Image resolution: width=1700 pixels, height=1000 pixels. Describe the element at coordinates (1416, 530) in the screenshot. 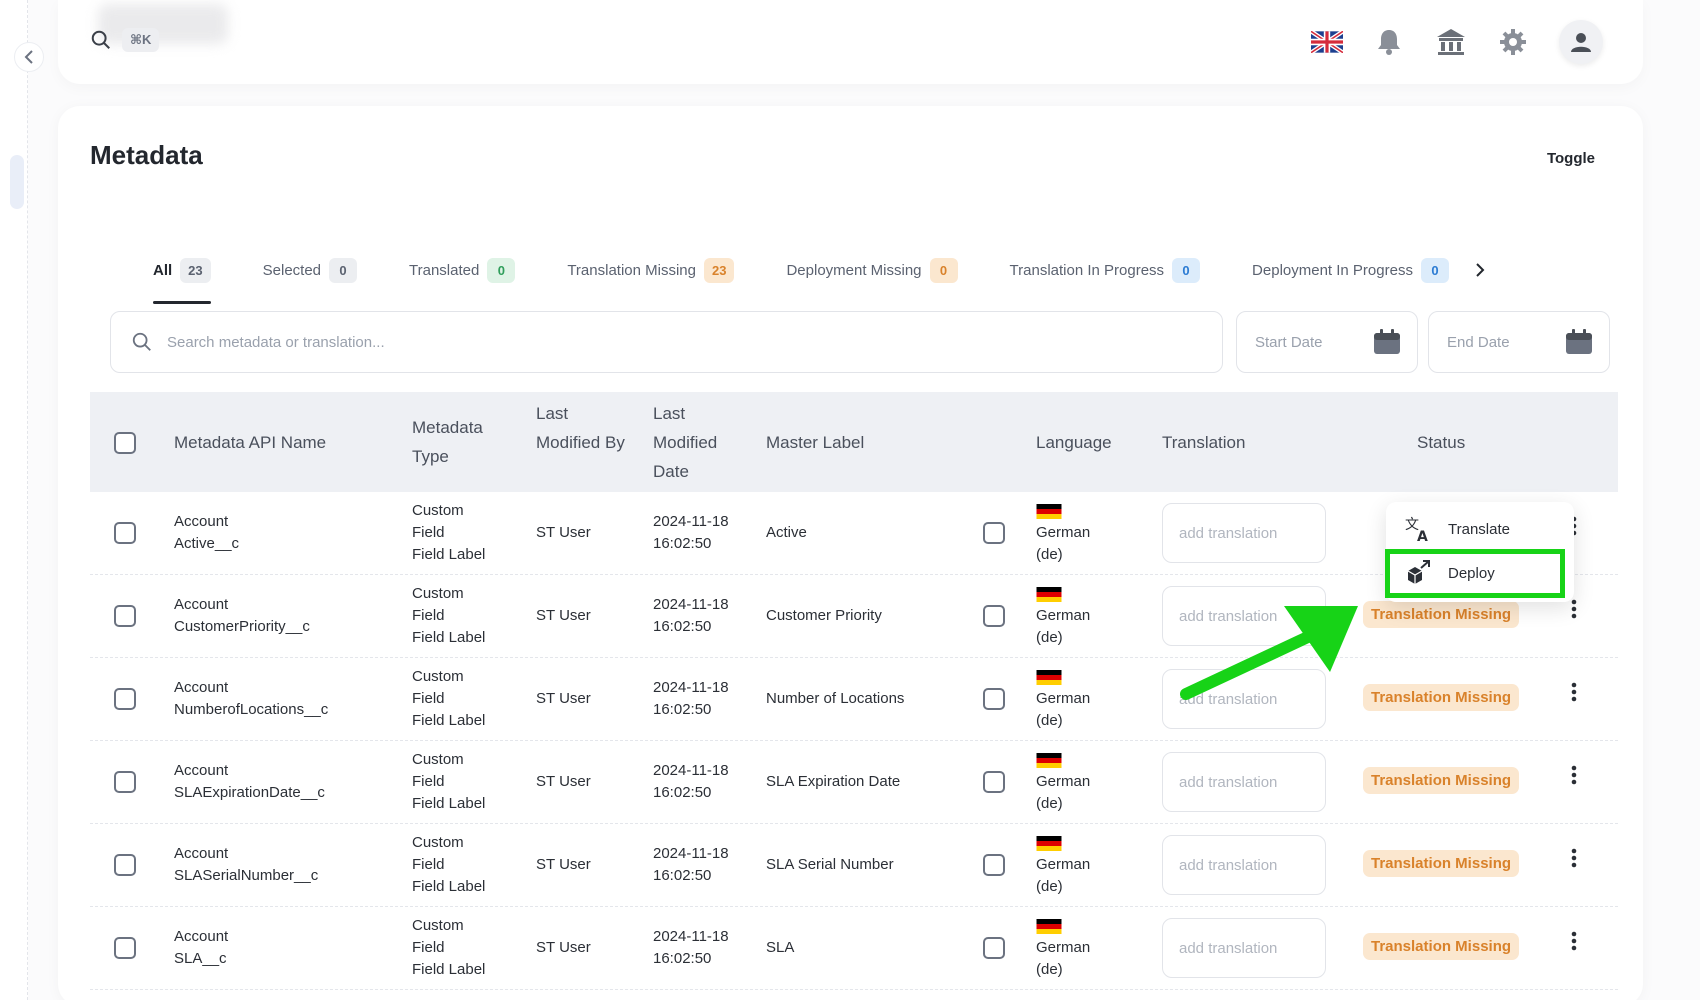

I see `translate-icon: 文A` at that location.